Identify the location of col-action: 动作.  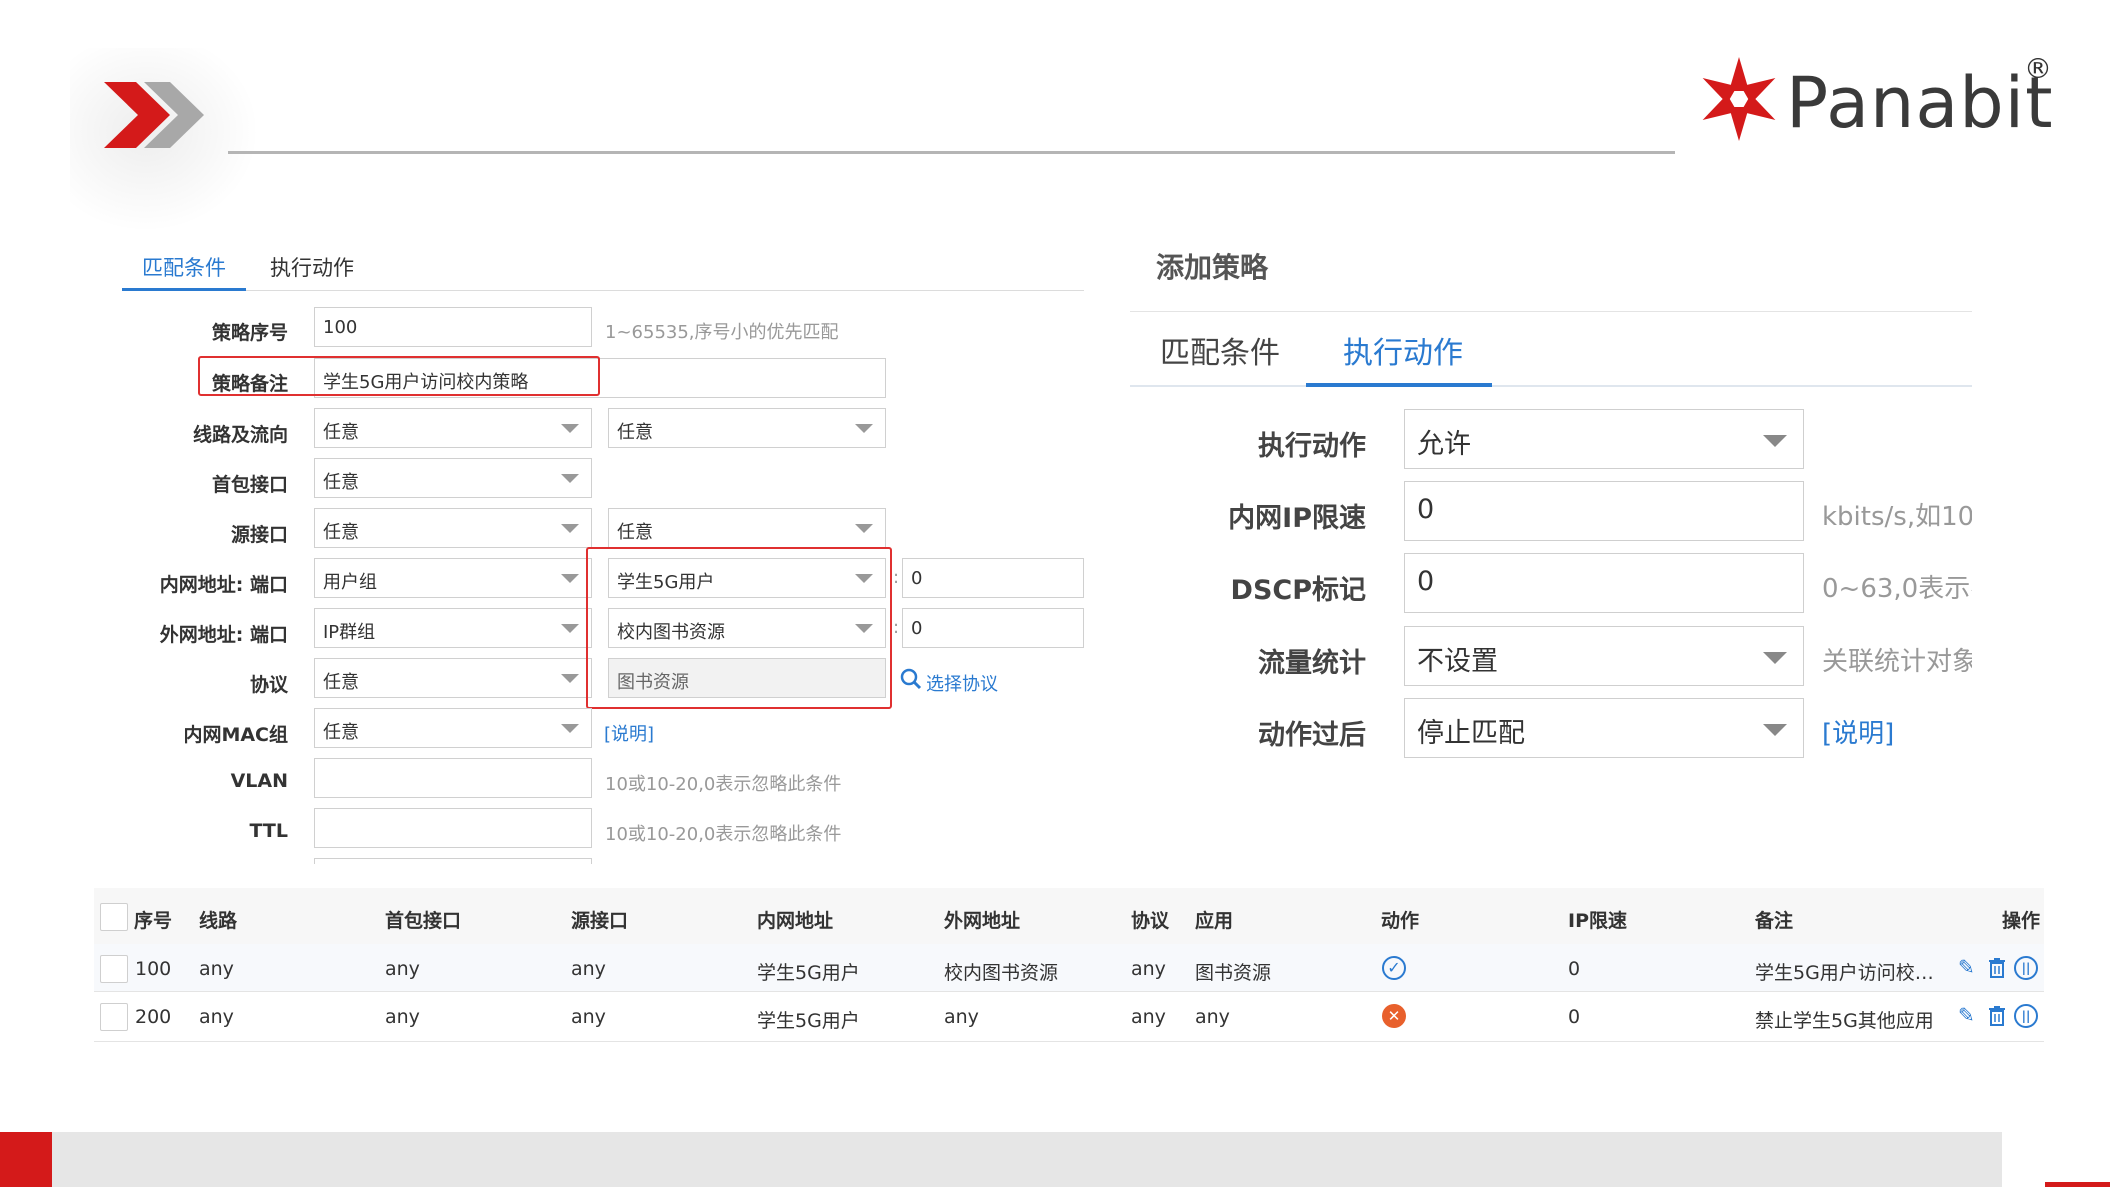
(1400, 919).